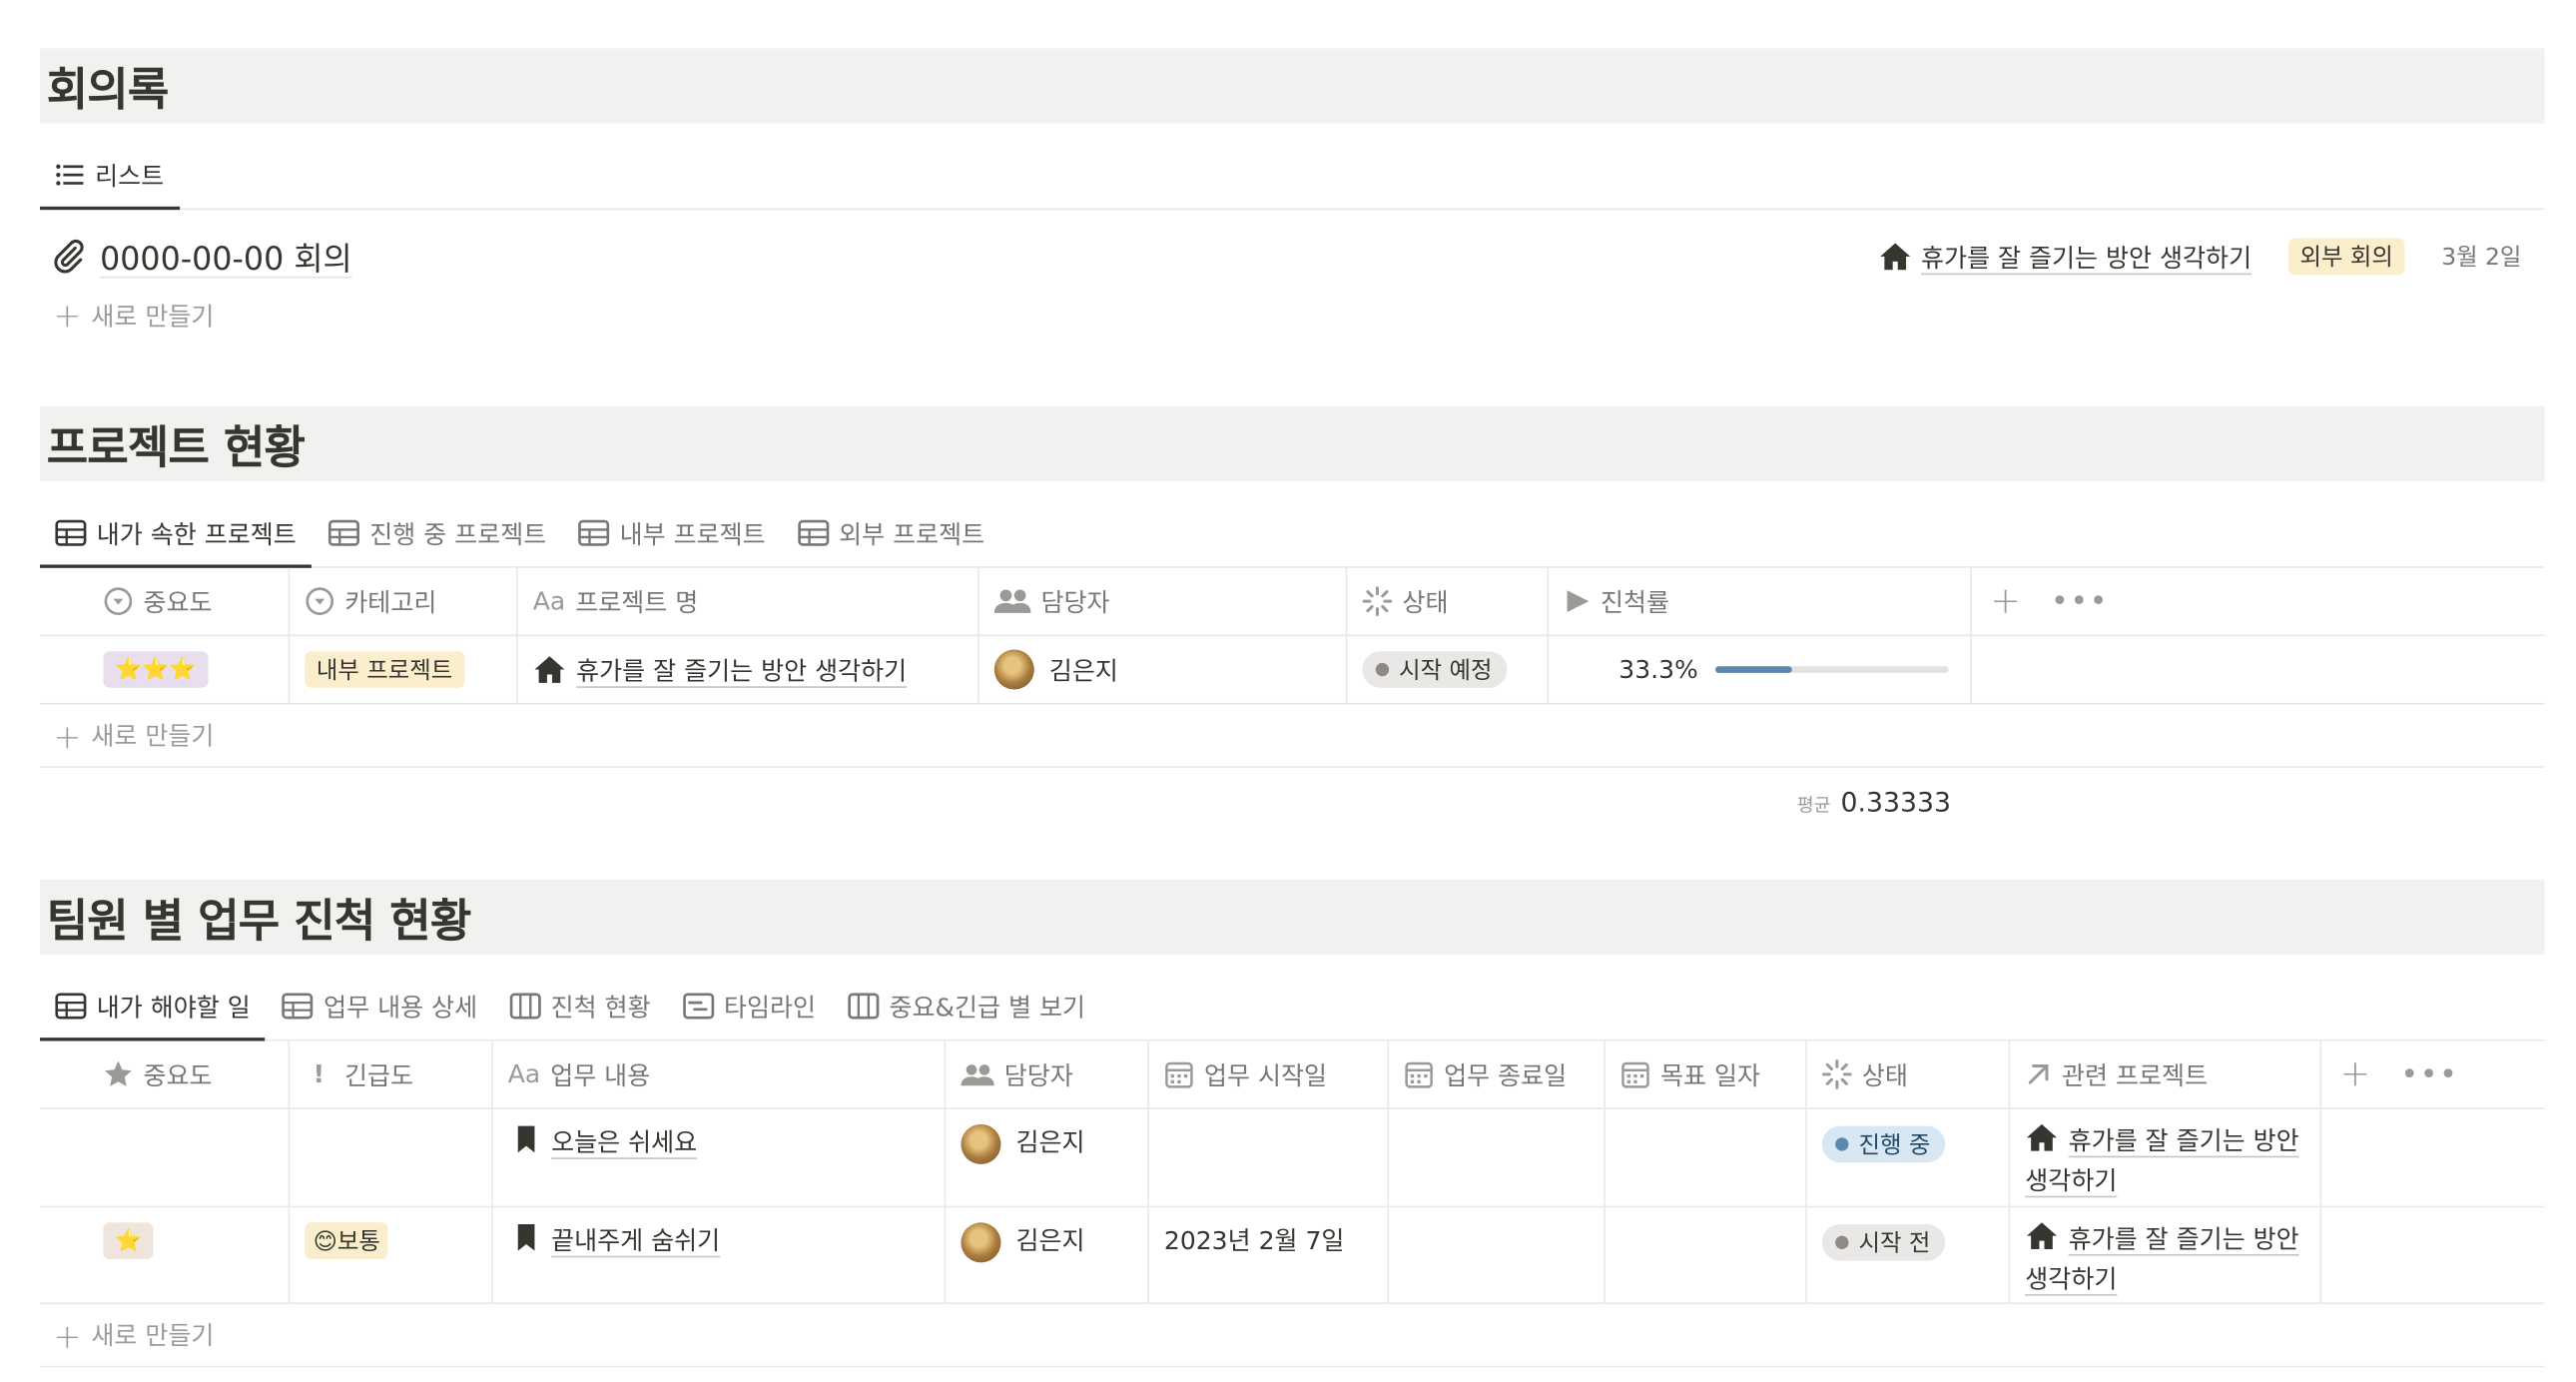 This screenshot has height=1382, width=2576. What do you see at coordinates (1894, 257) in the screenshot?
I see `home-icon` at bounding box center [1894, 257].